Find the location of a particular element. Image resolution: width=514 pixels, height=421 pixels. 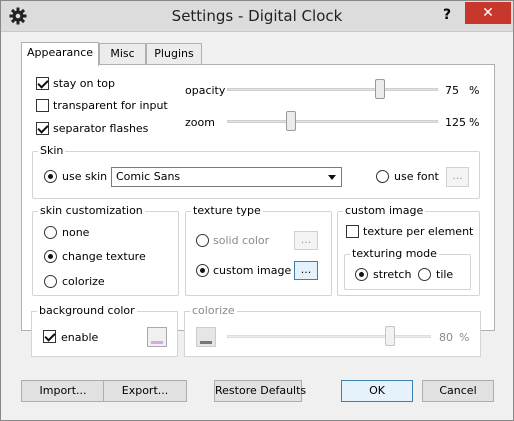

opacity-value: 75 is located at coordinates (452, 90).